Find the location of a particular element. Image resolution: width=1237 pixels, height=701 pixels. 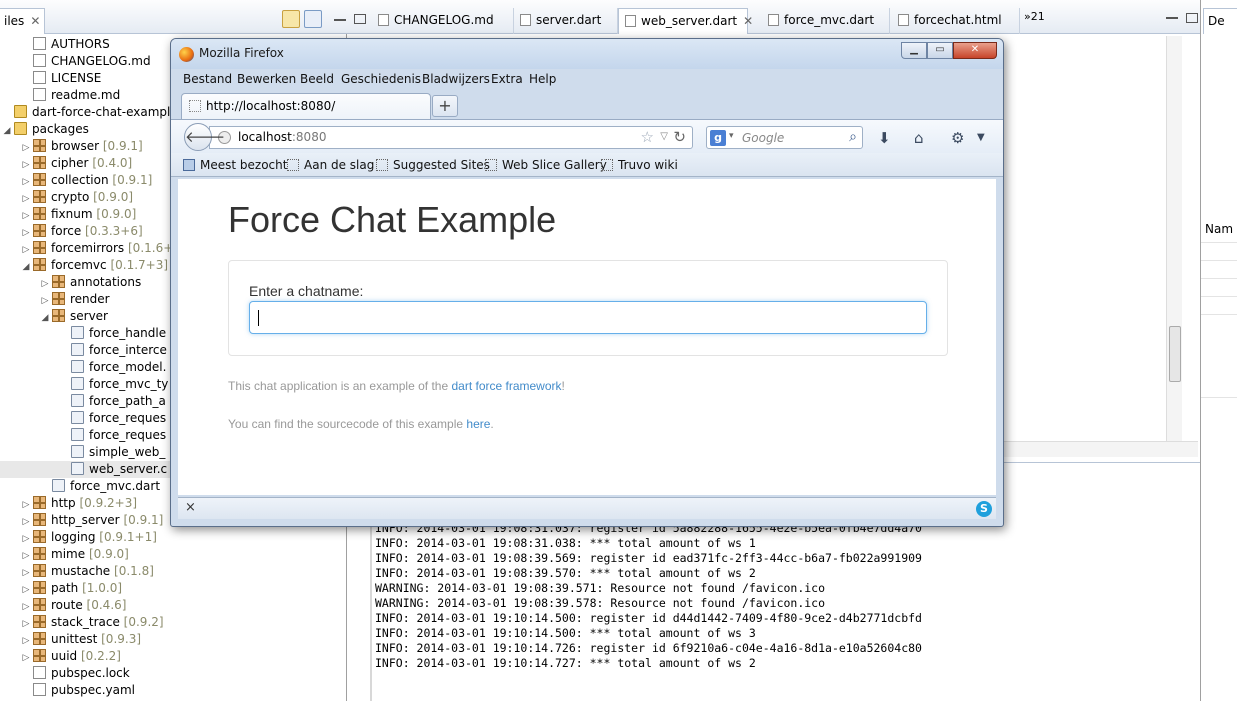

tree-item-label: AUTHORS is located at coordinates (80, 44).